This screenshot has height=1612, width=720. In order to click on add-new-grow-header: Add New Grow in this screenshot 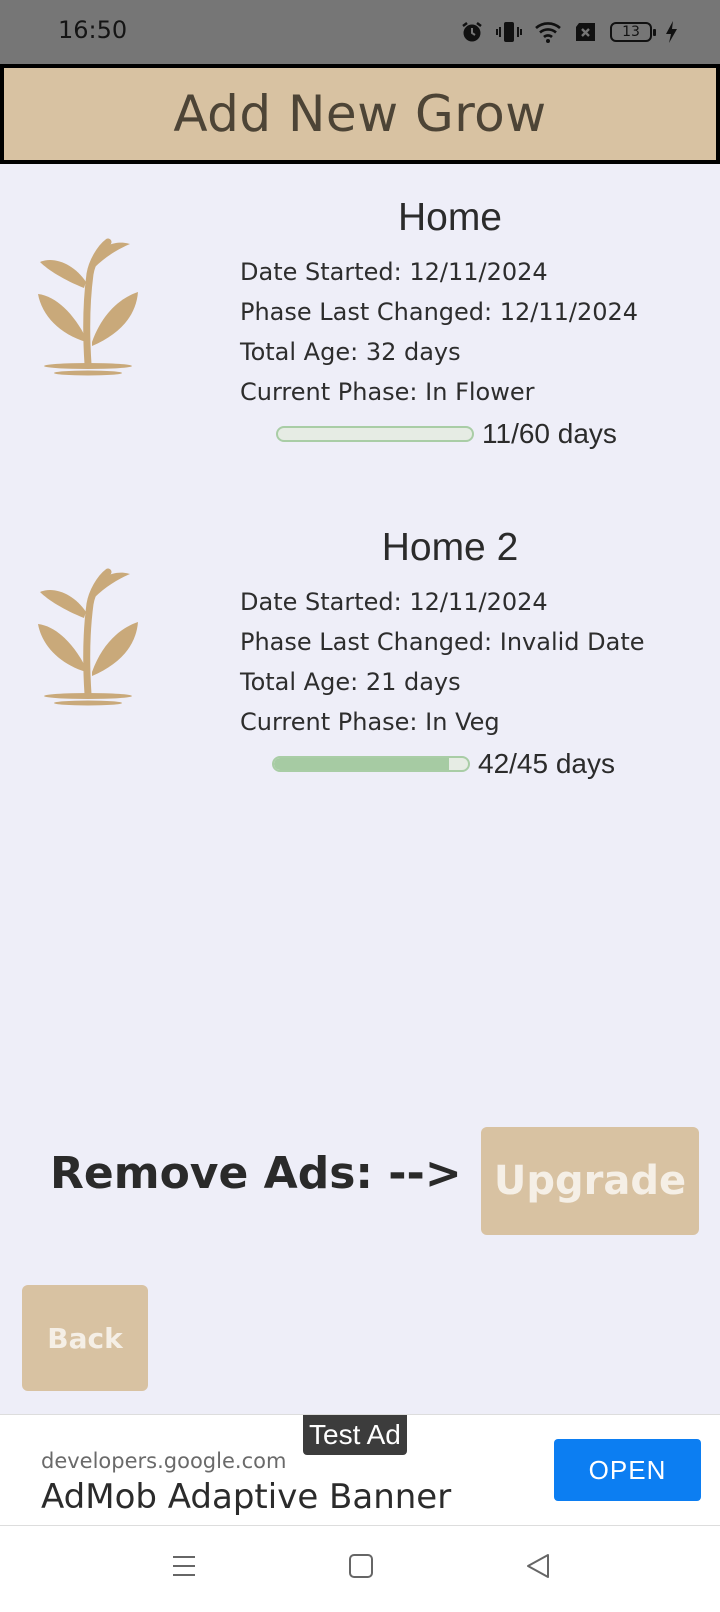, I will do `click(360, 114)`.